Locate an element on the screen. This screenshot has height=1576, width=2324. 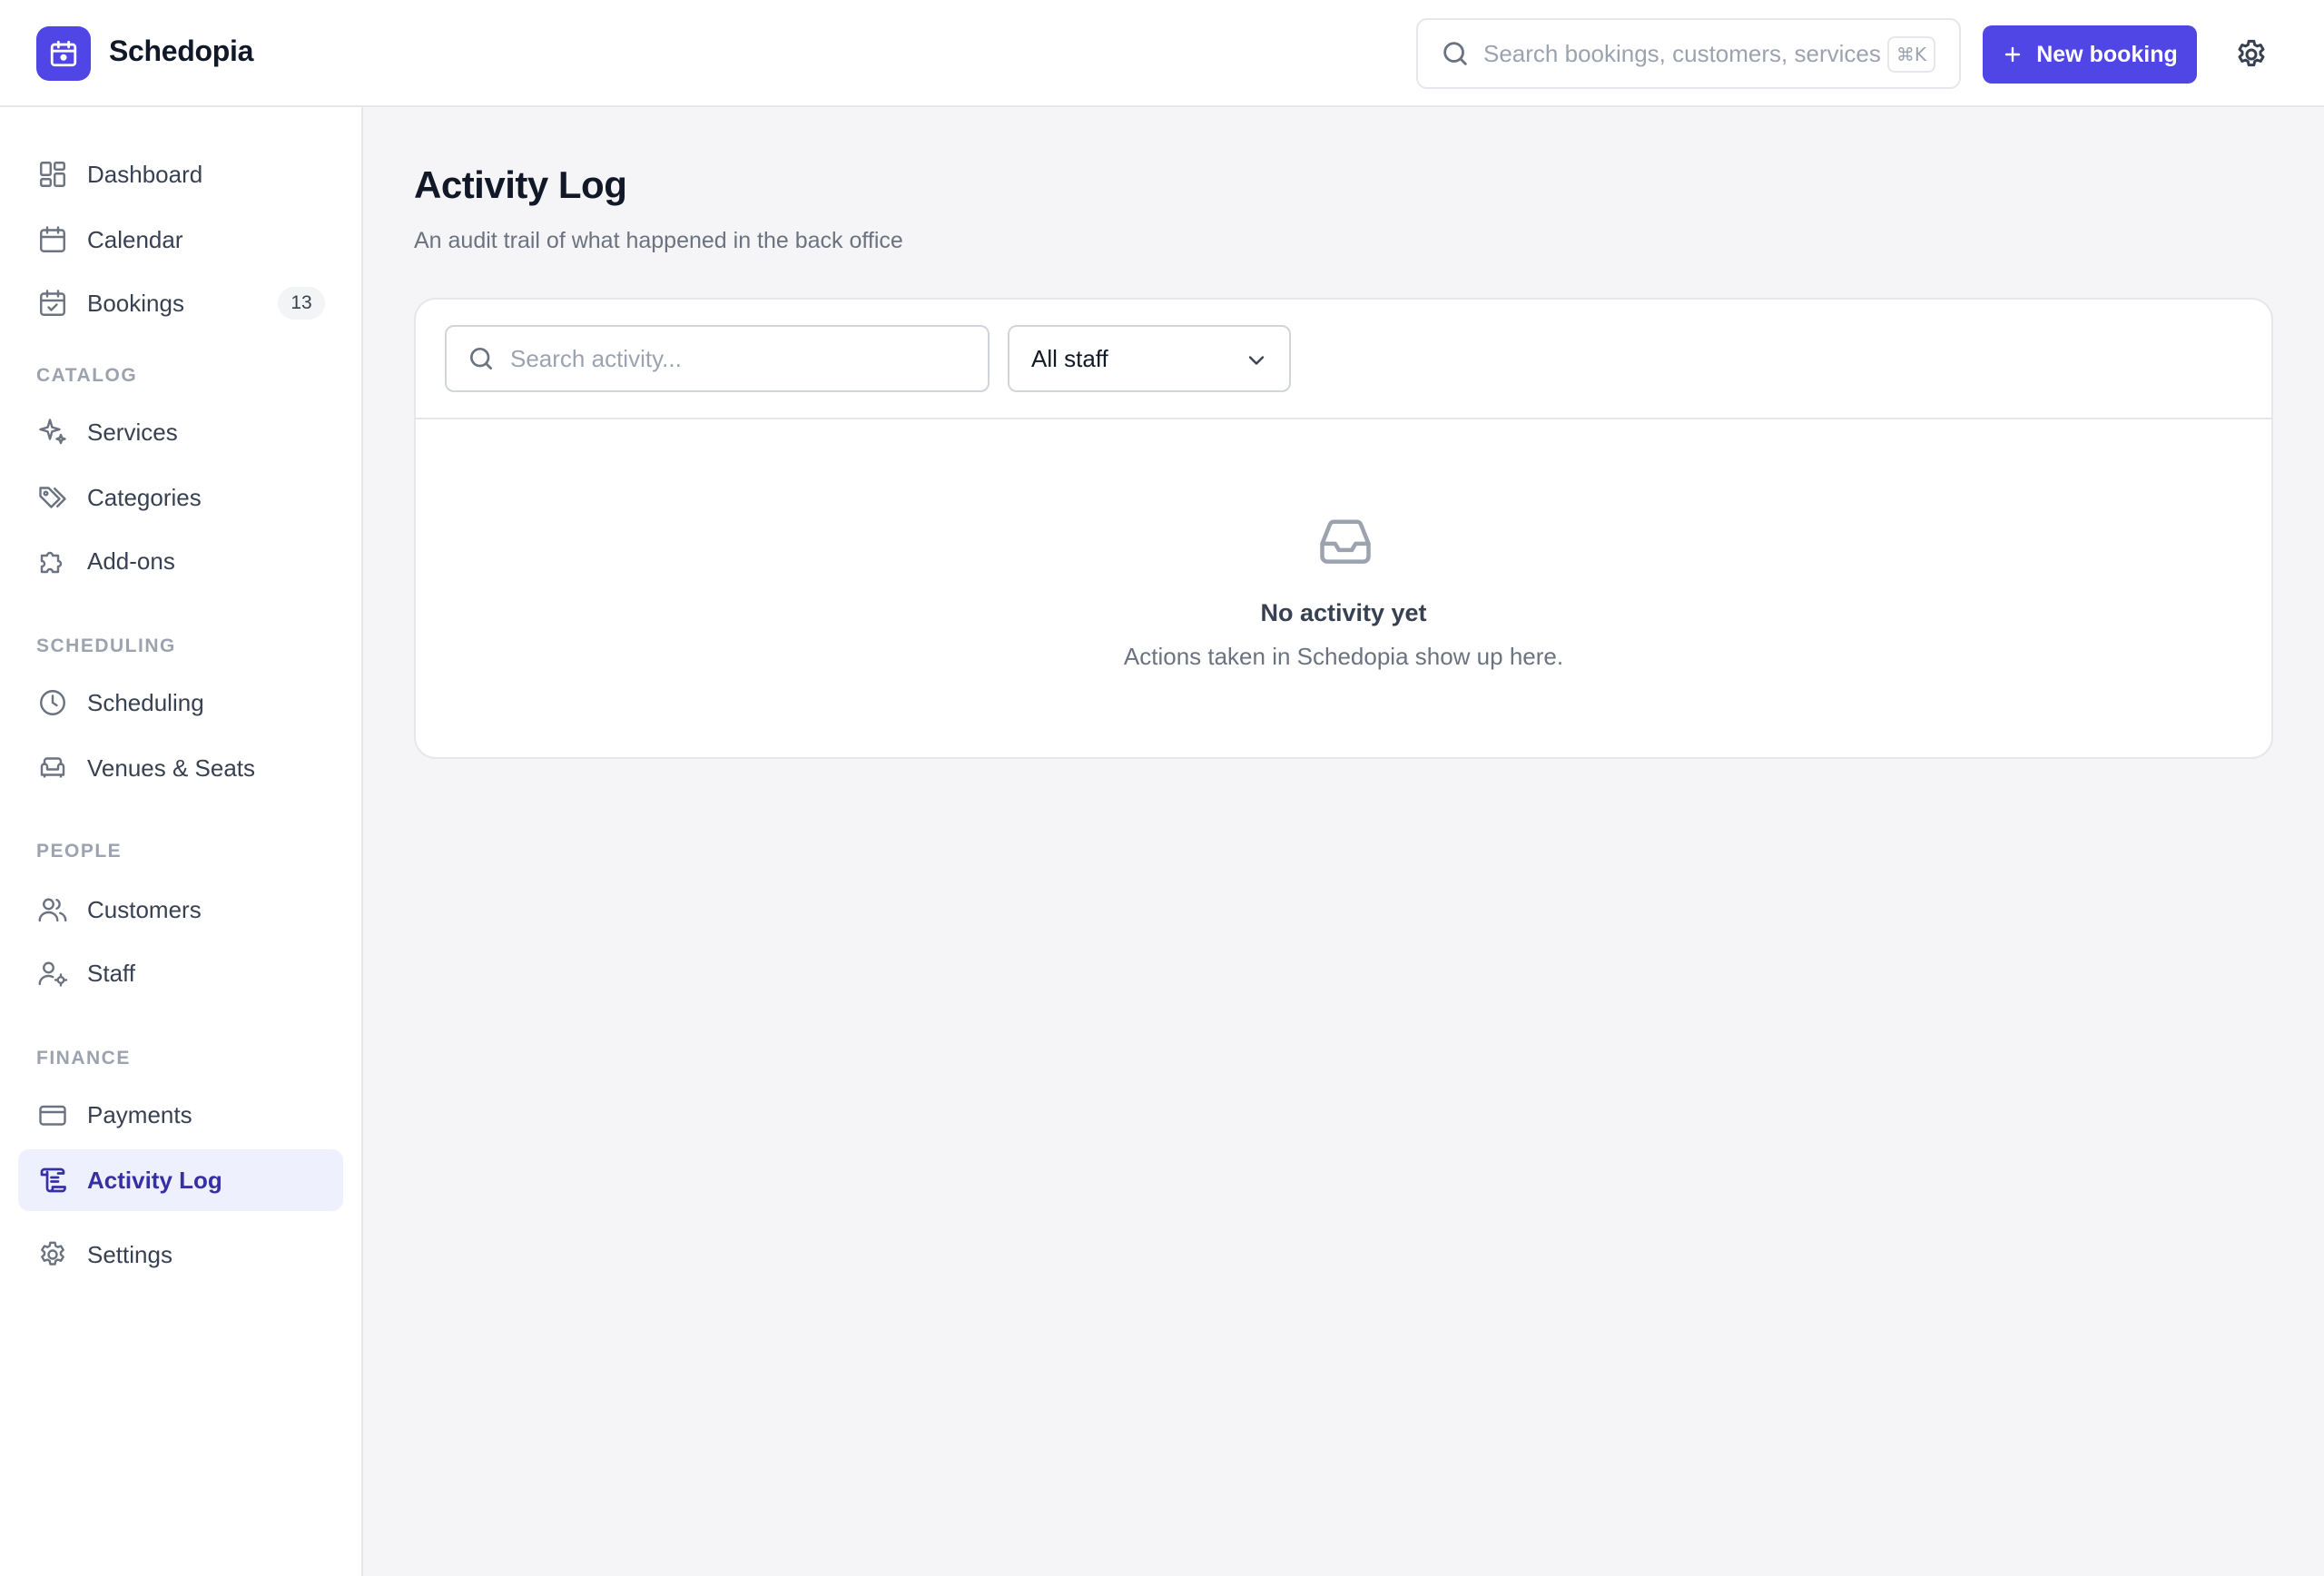
sidebar-item-label: Payments is located at coordinates (139, 1114).